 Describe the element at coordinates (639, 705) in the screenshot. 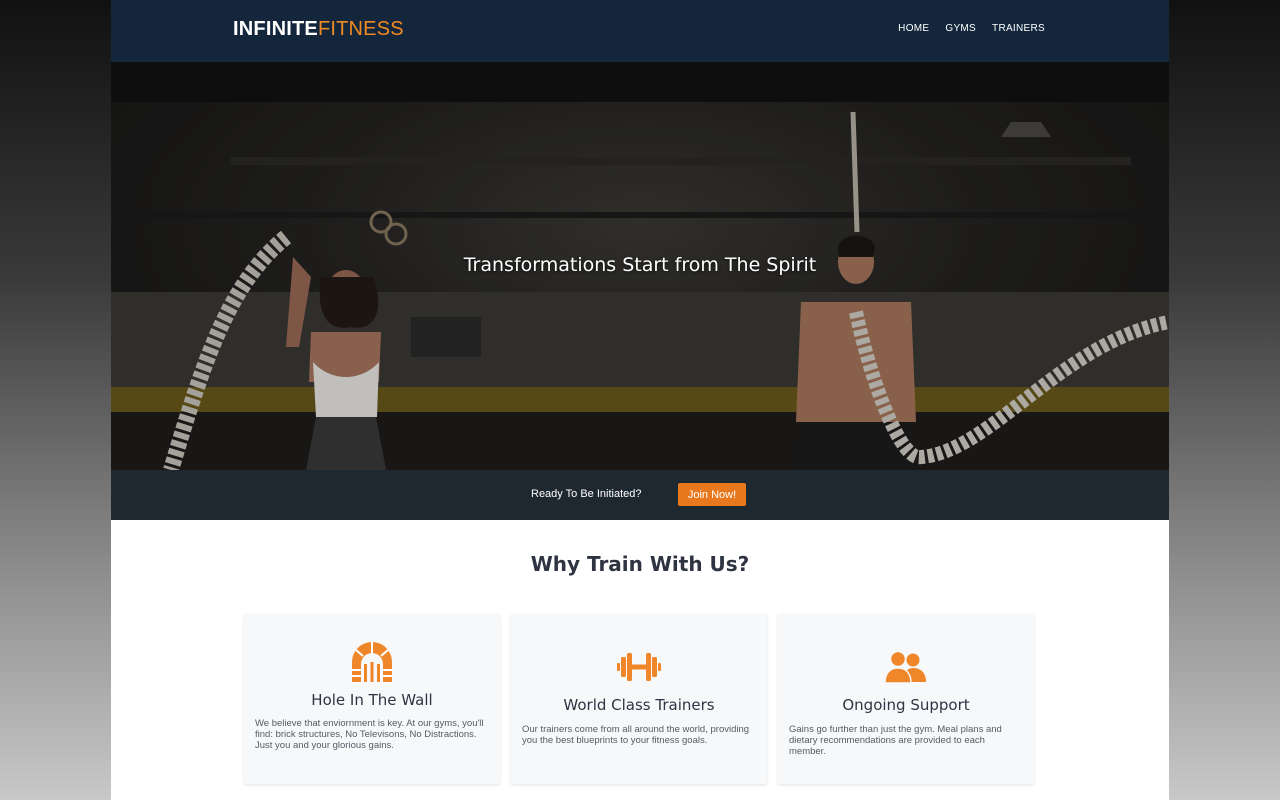

I see `feature-title-2: World Class Trainers` at that location.